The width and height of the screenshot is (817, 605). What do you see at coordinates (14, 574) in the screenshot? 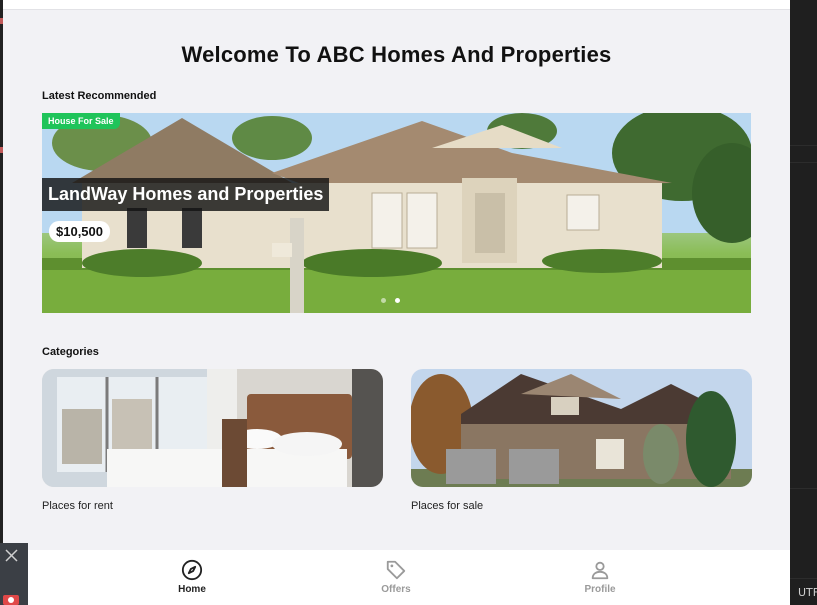
I see `overlay-toolbar` at bounding box center [14, 574].